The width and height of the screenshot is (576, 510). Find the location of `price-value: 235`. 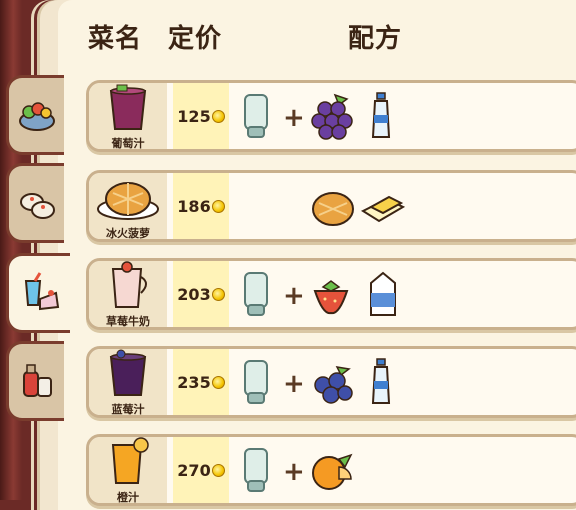

price-value: 235 is located at coordinates (194, 382).